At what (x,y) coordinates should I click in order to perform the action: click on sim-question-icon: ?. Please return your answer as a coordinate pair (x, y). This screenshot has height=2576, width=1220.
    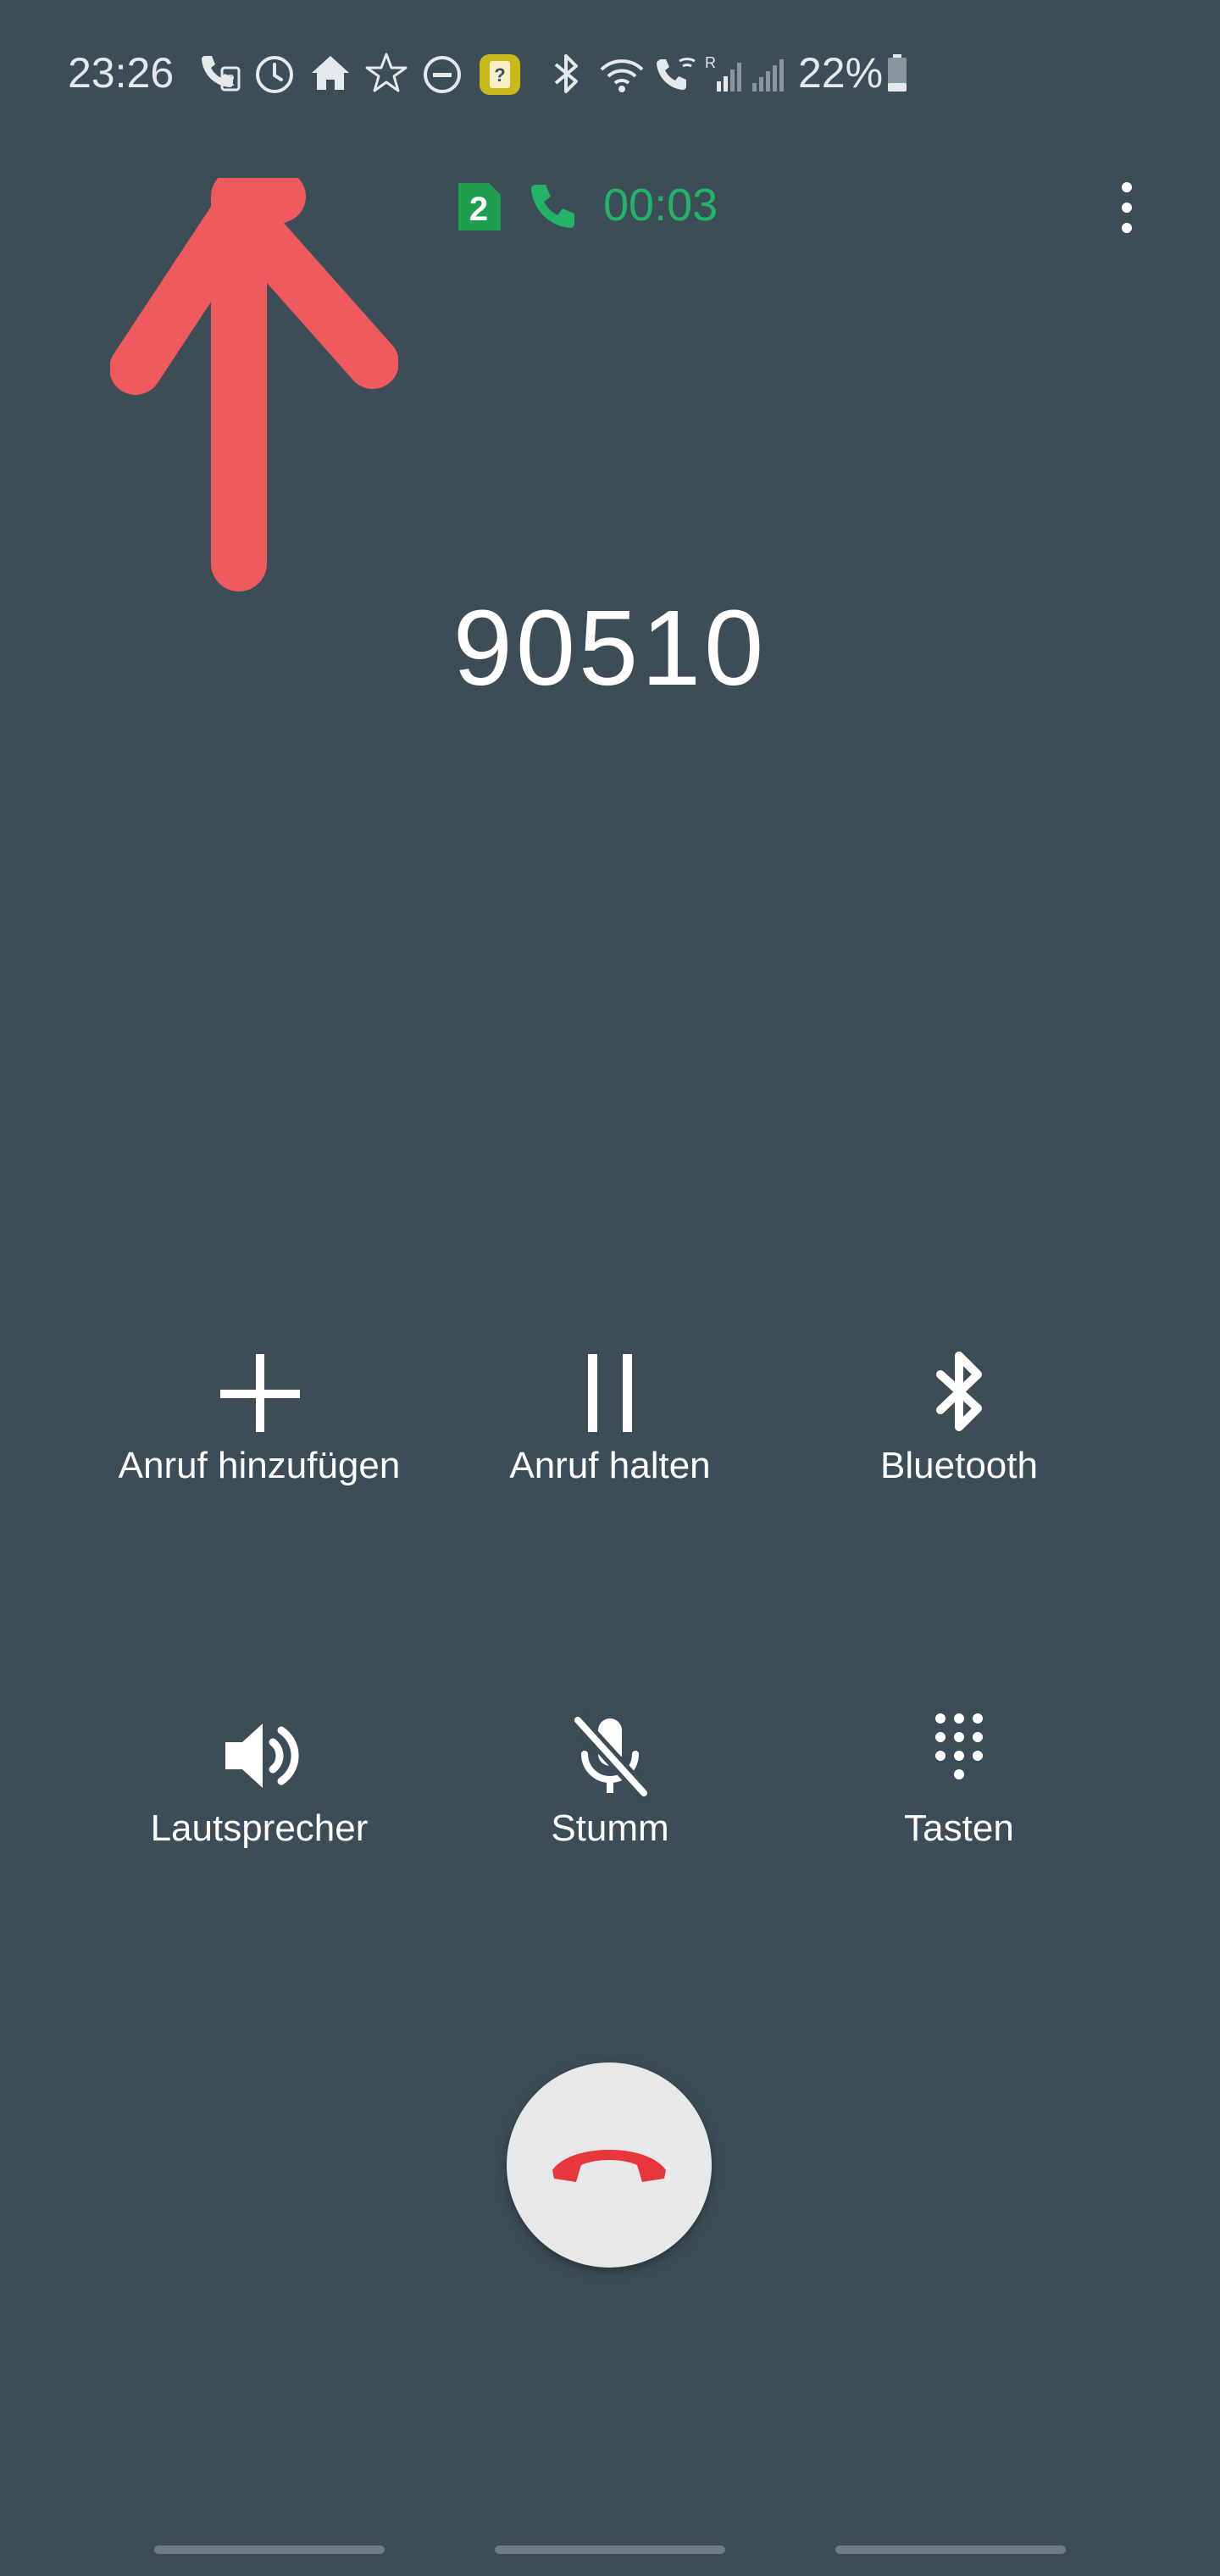
    Looking at the image, I should click on (500, 74).